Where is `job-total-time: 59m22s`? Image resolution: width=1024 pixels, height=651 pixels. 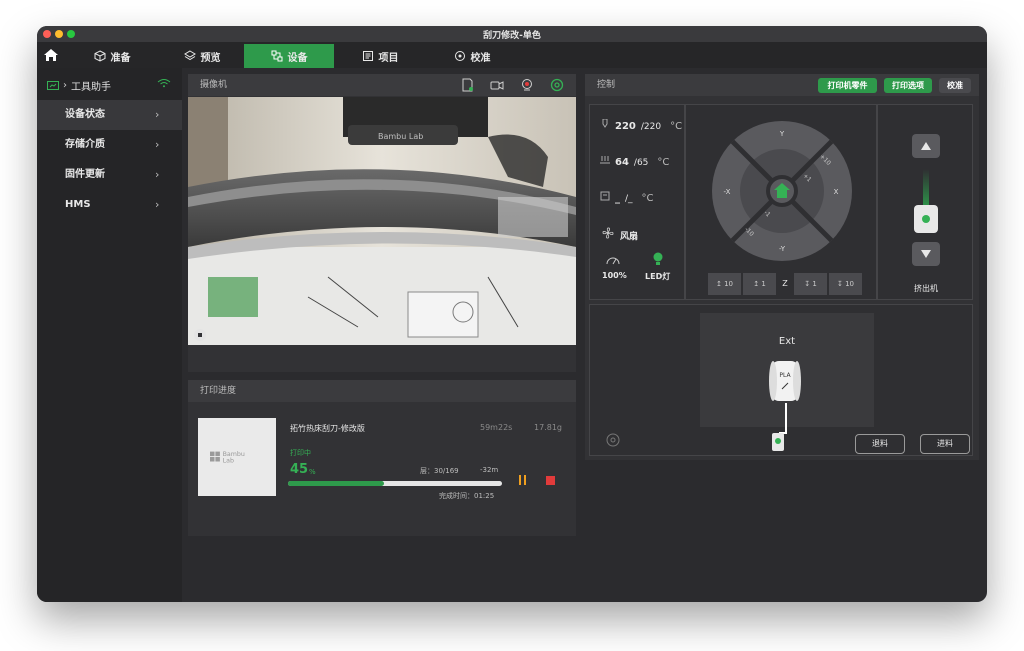 job-total-time: 59m22s is located at coordinates (496, 427).